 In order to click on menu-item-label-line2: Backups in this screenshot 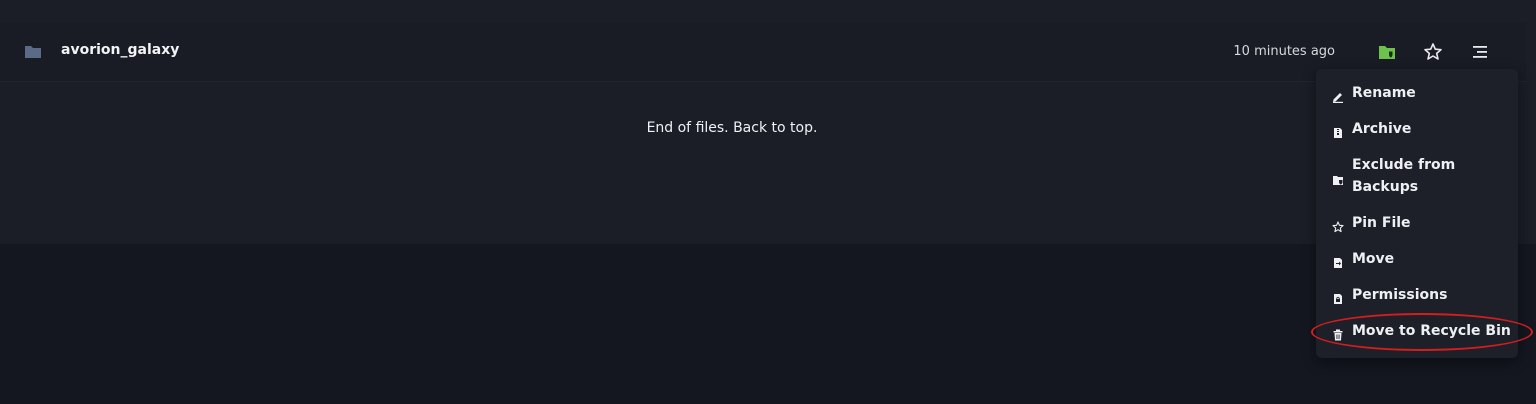, I will do `click(1385, 187)`.